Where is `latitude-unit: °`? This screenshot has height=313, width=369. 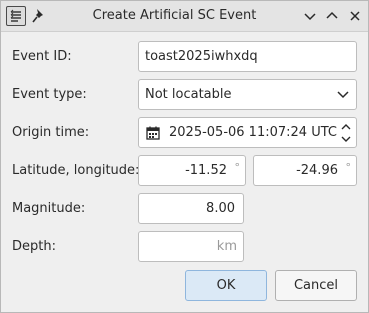
latitude-unit: ° is located at coordinates (237, 167).